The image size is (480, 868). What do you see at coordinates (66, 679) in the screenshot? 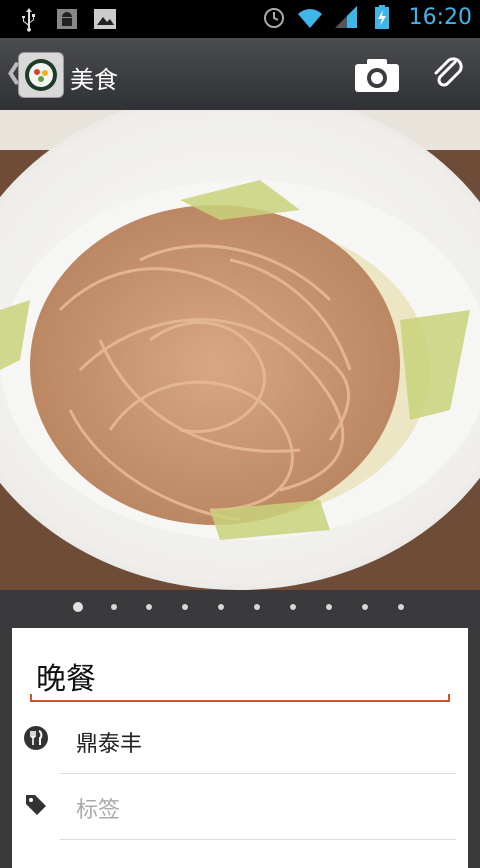
I see `title-value: 晚餐` at bounding box center [66, 679].